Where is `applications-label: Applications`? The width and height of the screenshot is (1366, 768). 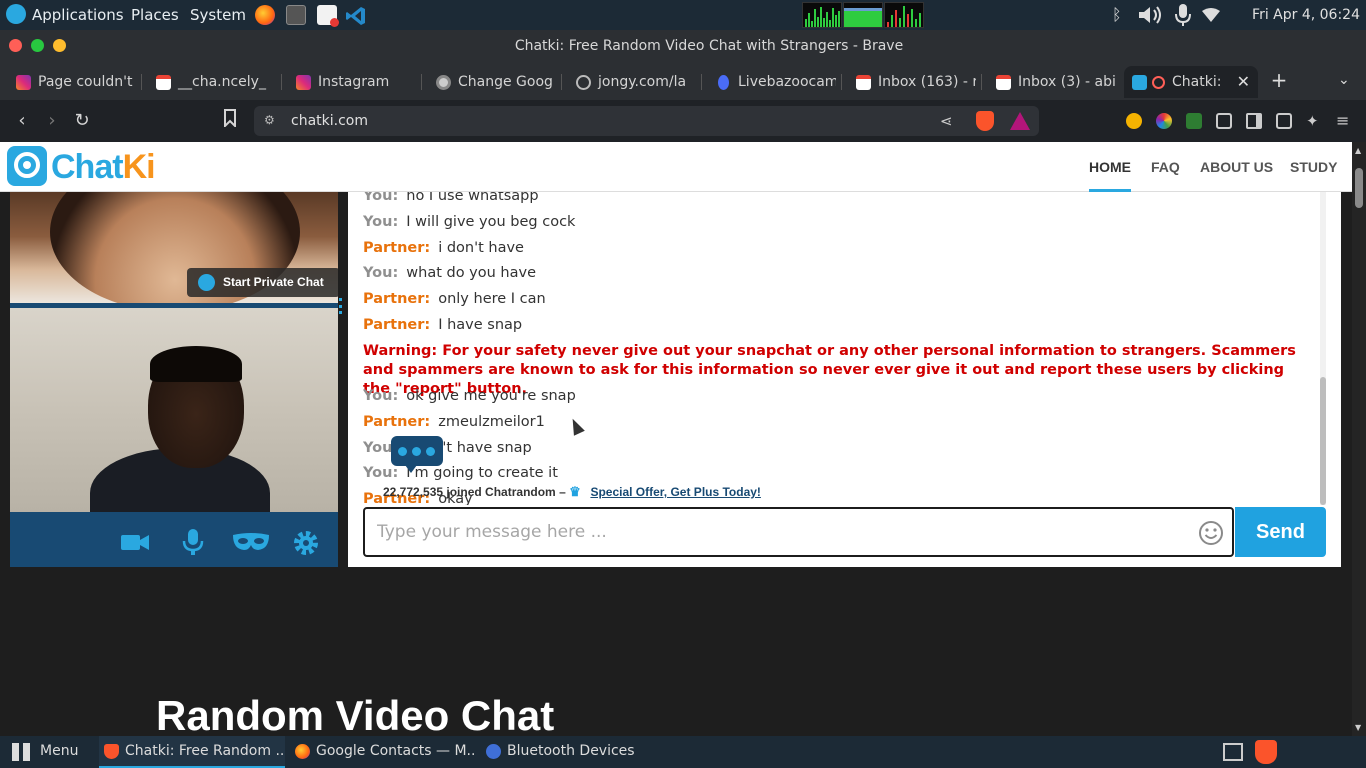
applications-label: Applications is located at coordinates (78, 15).